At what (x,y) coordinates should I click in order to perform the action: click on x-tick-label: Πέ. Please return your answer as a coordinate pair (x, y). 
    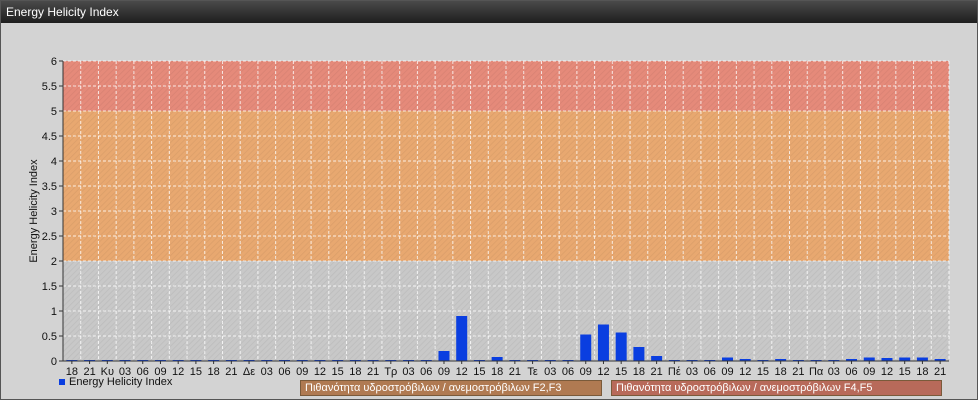
    Looking at the image, I should click on (674, 372).